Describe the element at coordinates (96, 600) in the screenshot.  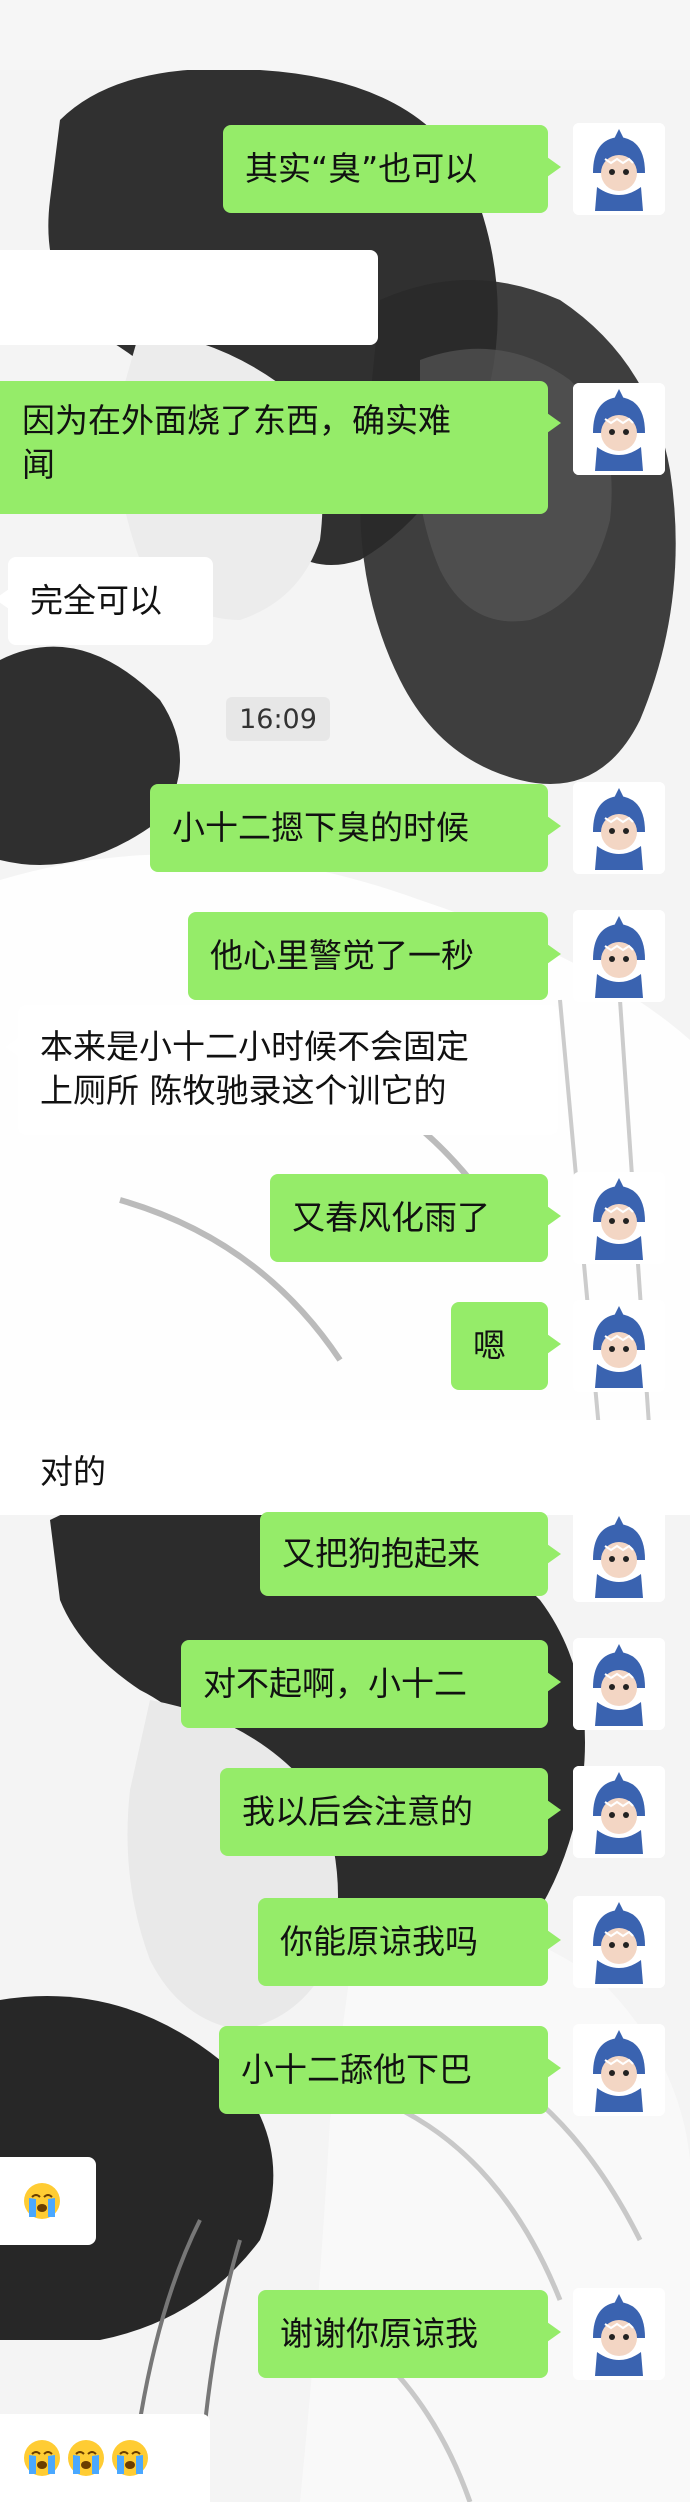
I see `message-text: 完全可以` at that location.